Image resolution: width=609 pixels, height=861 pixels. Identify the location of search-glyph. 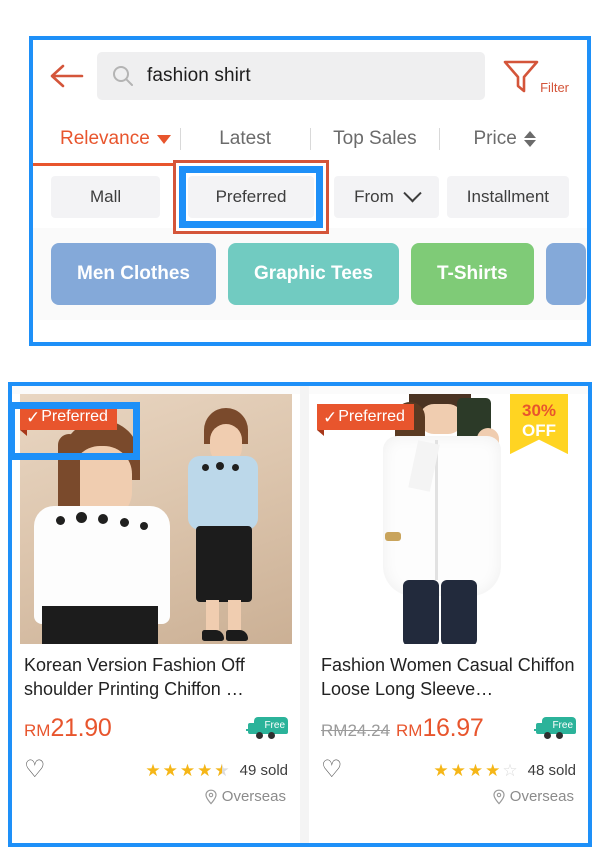
(123, 76).